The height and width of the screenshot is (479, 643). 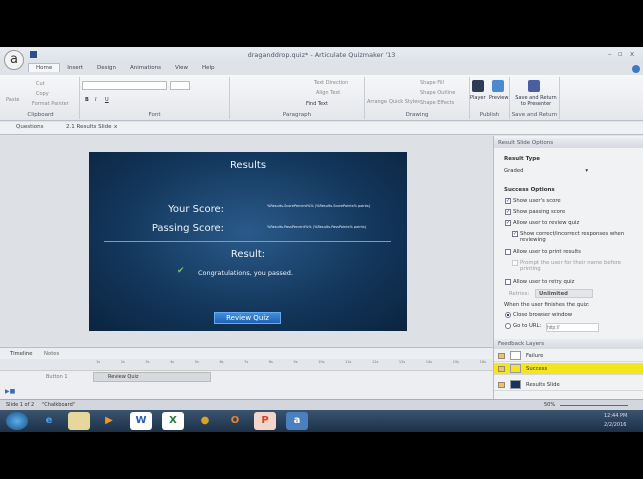 What do you see at coordinates (478, 98) in the screenshot?
I see `player-button: Player` at bounding box center [478, 98].